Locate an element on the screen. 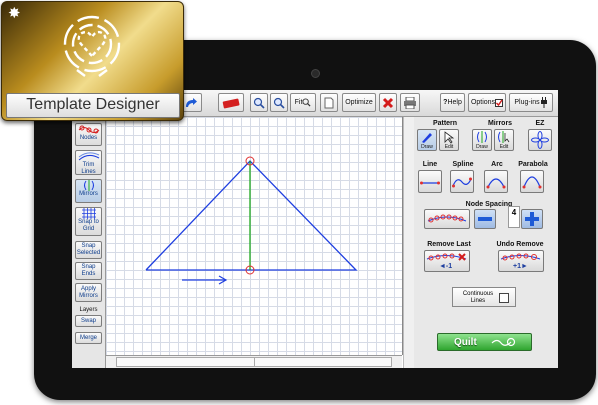  continuous-lines-checkbox is located at coordinates (504, 298).